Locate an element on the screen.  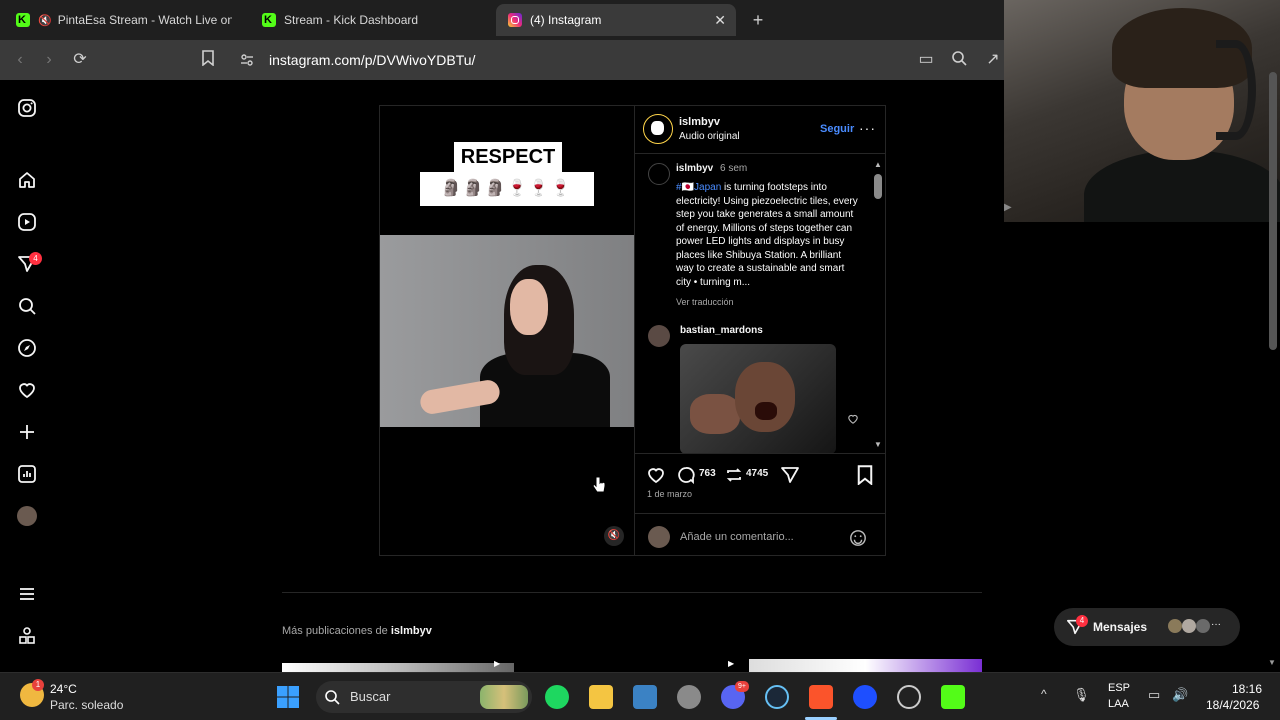
translate-link: Ver traducción is located at coordinates (705, 302).